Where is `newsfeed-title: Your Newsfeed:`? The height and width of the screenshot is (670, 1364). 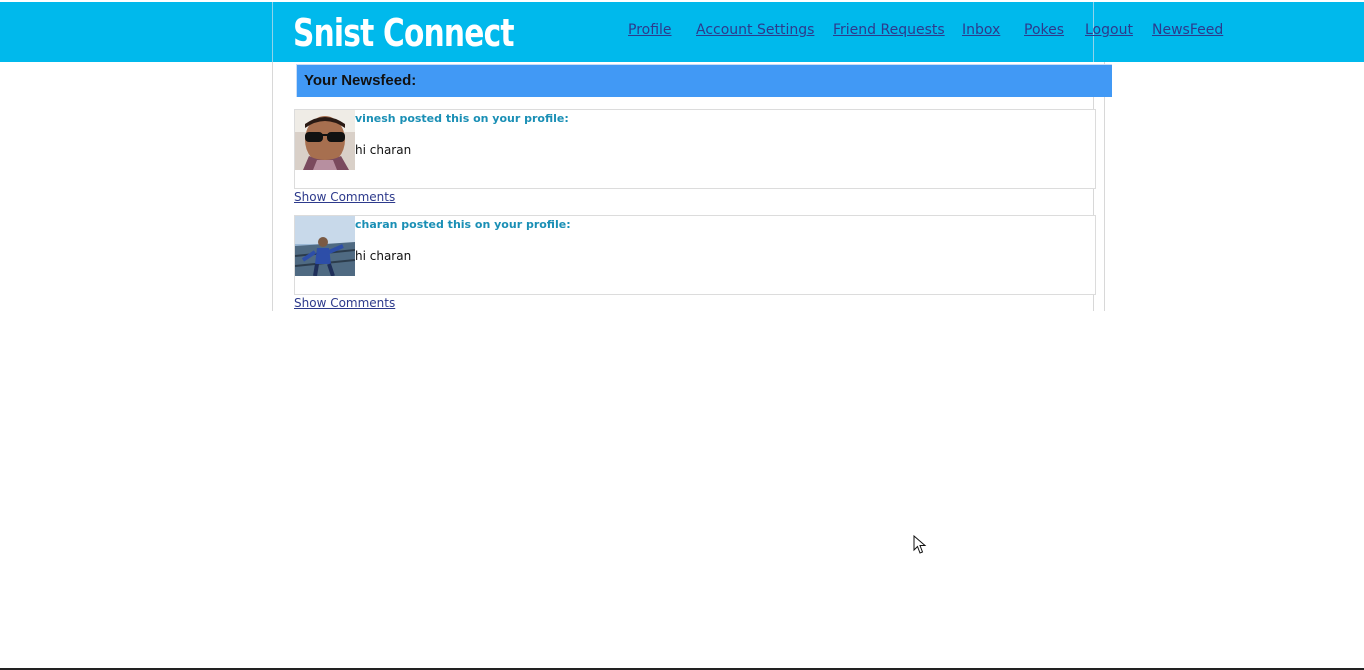
newsfeed-title: Your Newsfeed: is located at coordinates (360, 80).